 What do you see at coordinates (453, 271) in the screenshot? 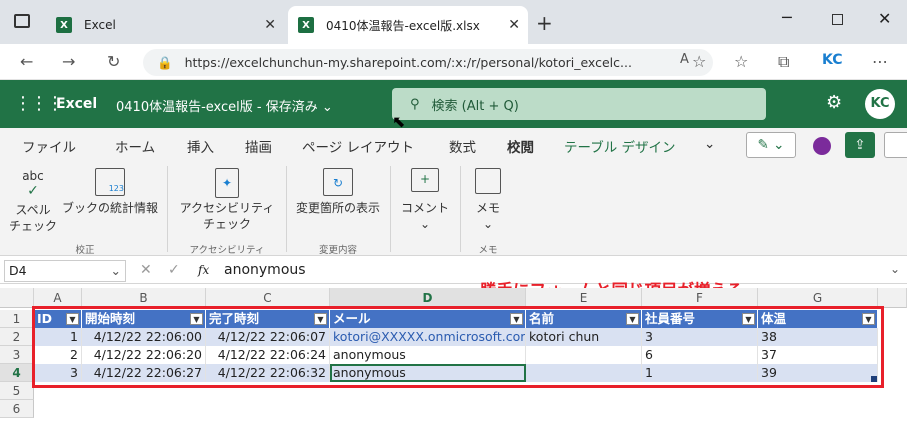
I see `formula-bar: D4 ⌄ ✕ ✓ fx anonymous ⌄` at bounding box center [453, 271].